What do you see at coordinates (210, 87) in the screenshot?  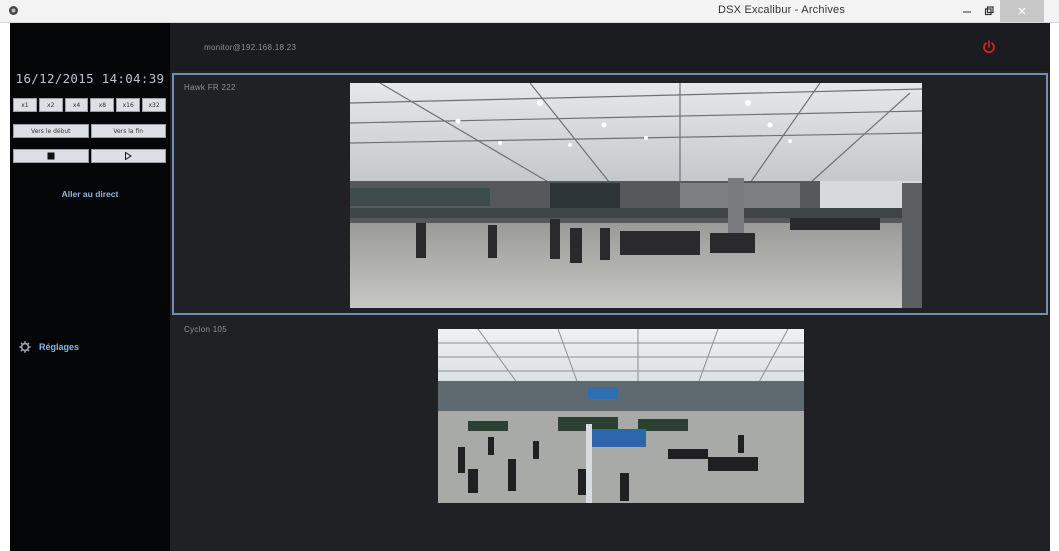 I see `camera-label: Hawk FR 222` at bounding box center [210, 87].